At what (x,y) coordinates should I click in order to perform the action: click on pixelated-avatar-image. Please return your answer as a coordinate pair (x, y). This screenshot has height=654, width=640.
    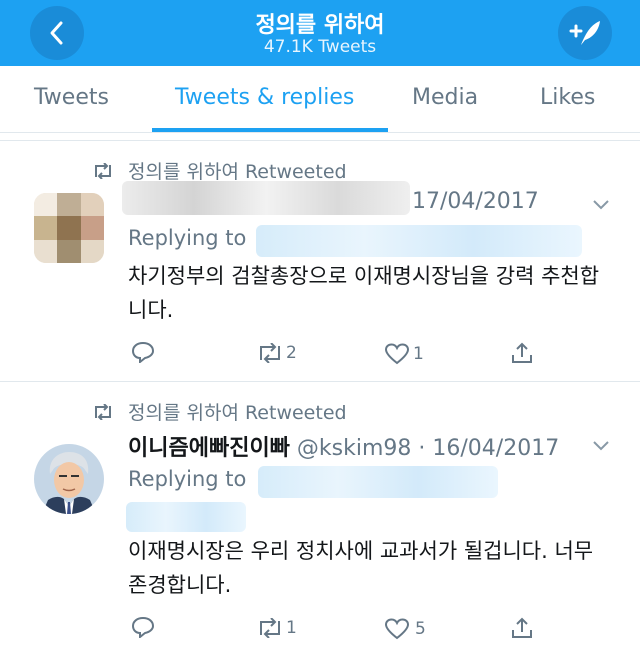
    Looking at the image, I should click on (69, 228).